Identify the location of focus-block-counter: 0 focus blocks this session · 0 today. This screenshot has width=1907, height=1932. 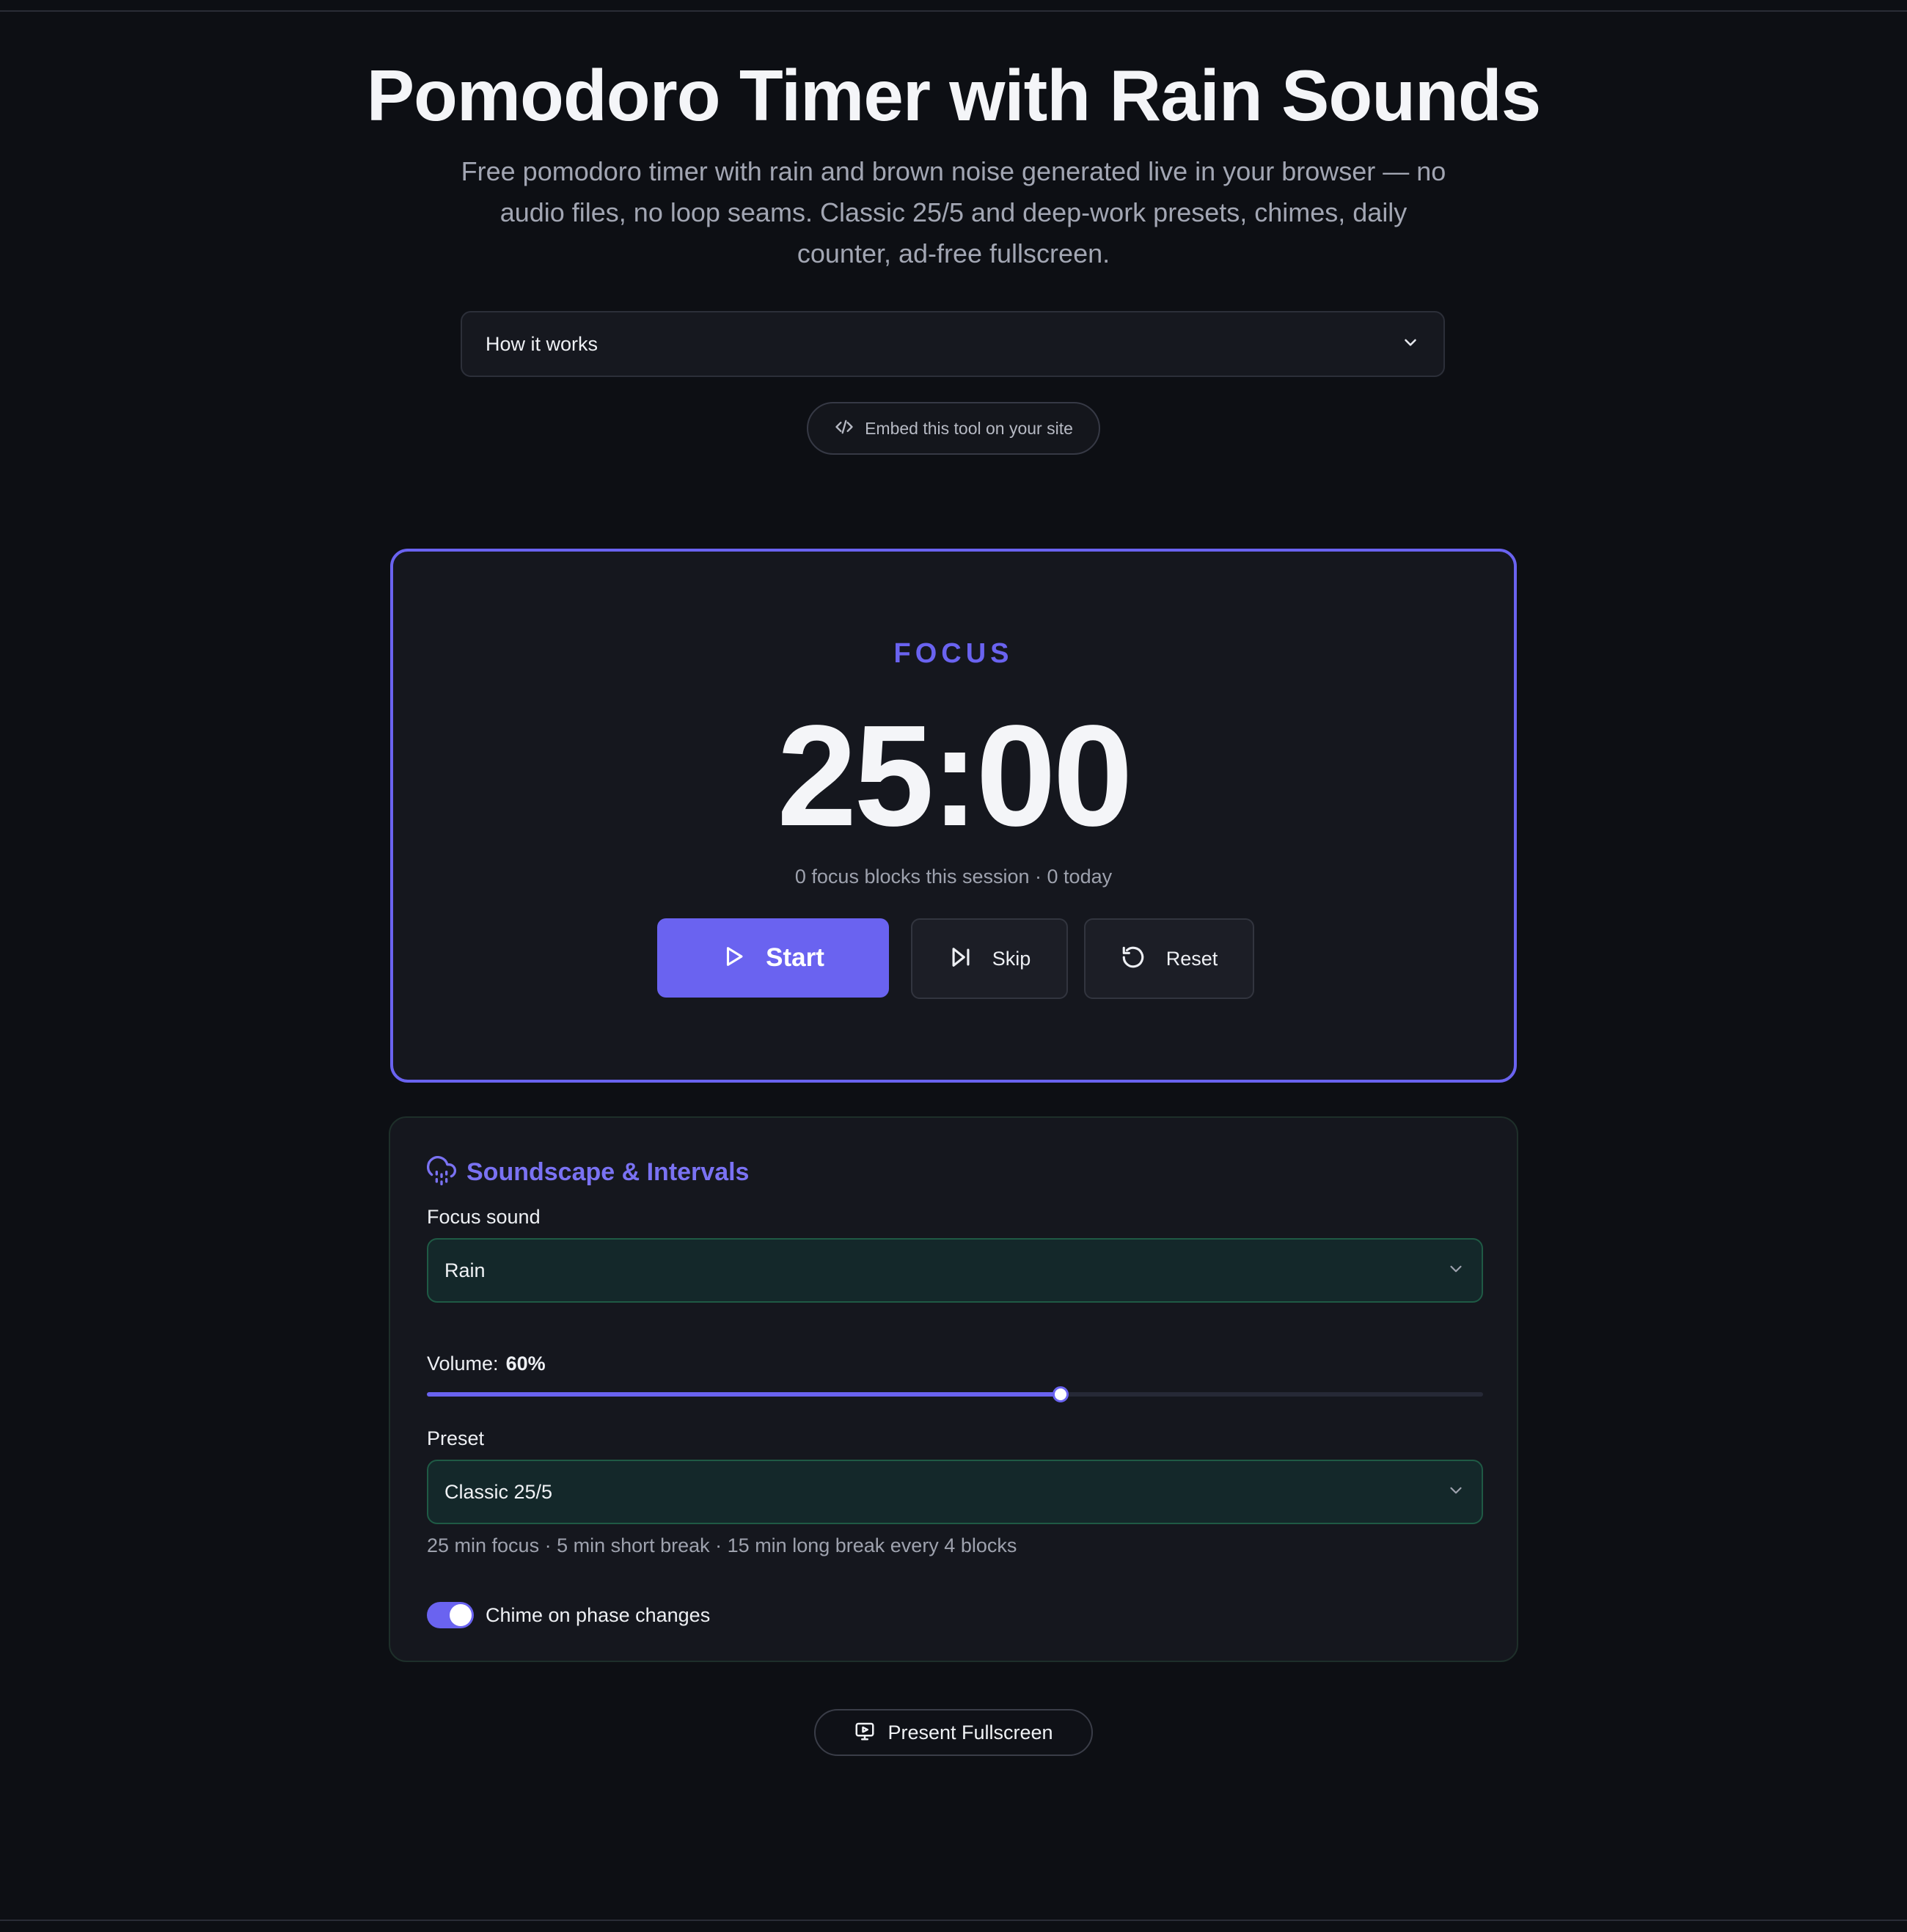
(953, 877).